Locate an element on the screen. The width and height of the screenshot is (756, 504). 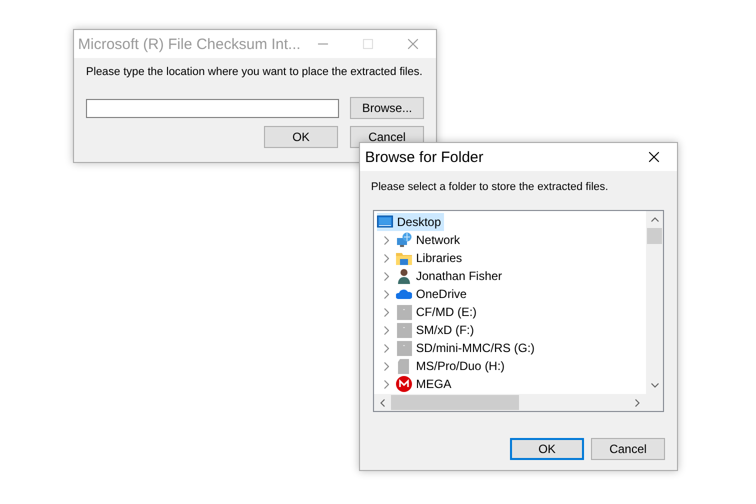
folder-icon is located at coordinates (404, 258).